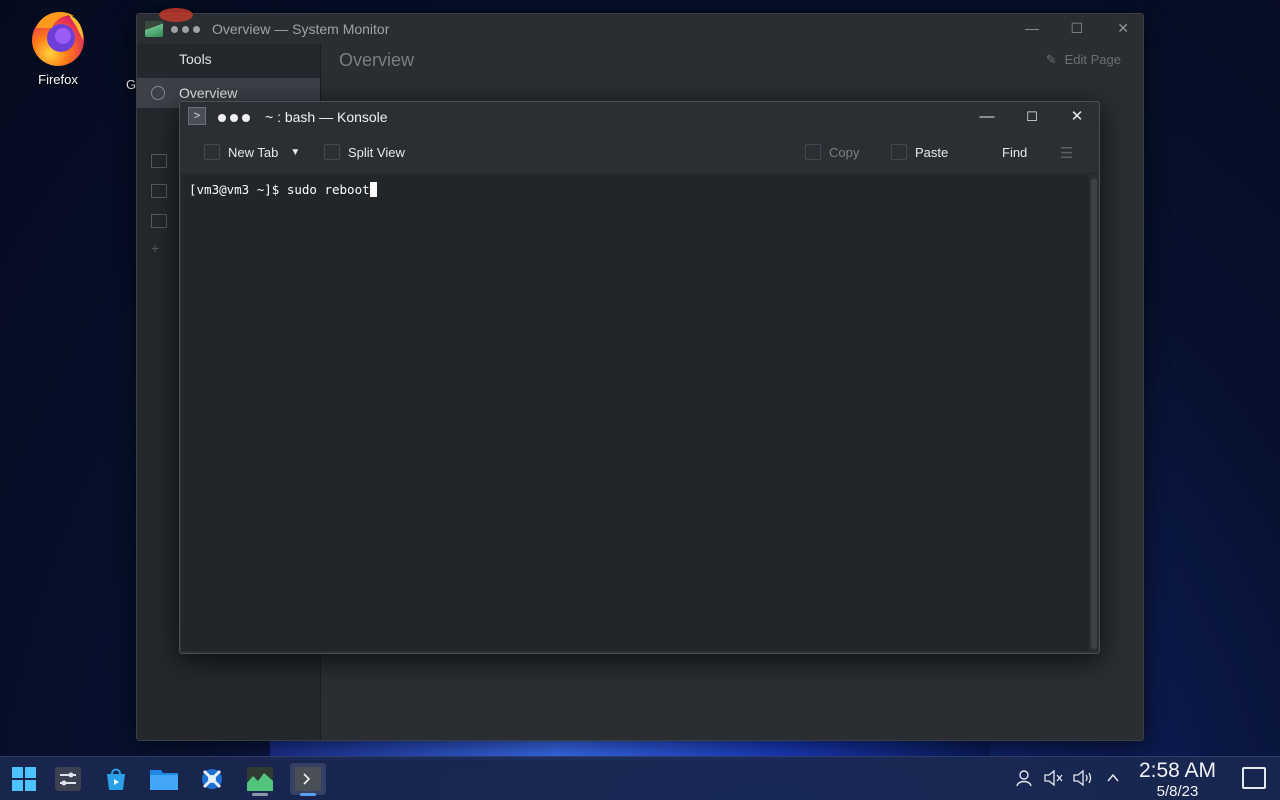 The height and width of the screenshot is (800, 1280). What do you see at coordinates (158, 93) in the screenshot?
I see `overview-icon` at bounding box center [158, 93].